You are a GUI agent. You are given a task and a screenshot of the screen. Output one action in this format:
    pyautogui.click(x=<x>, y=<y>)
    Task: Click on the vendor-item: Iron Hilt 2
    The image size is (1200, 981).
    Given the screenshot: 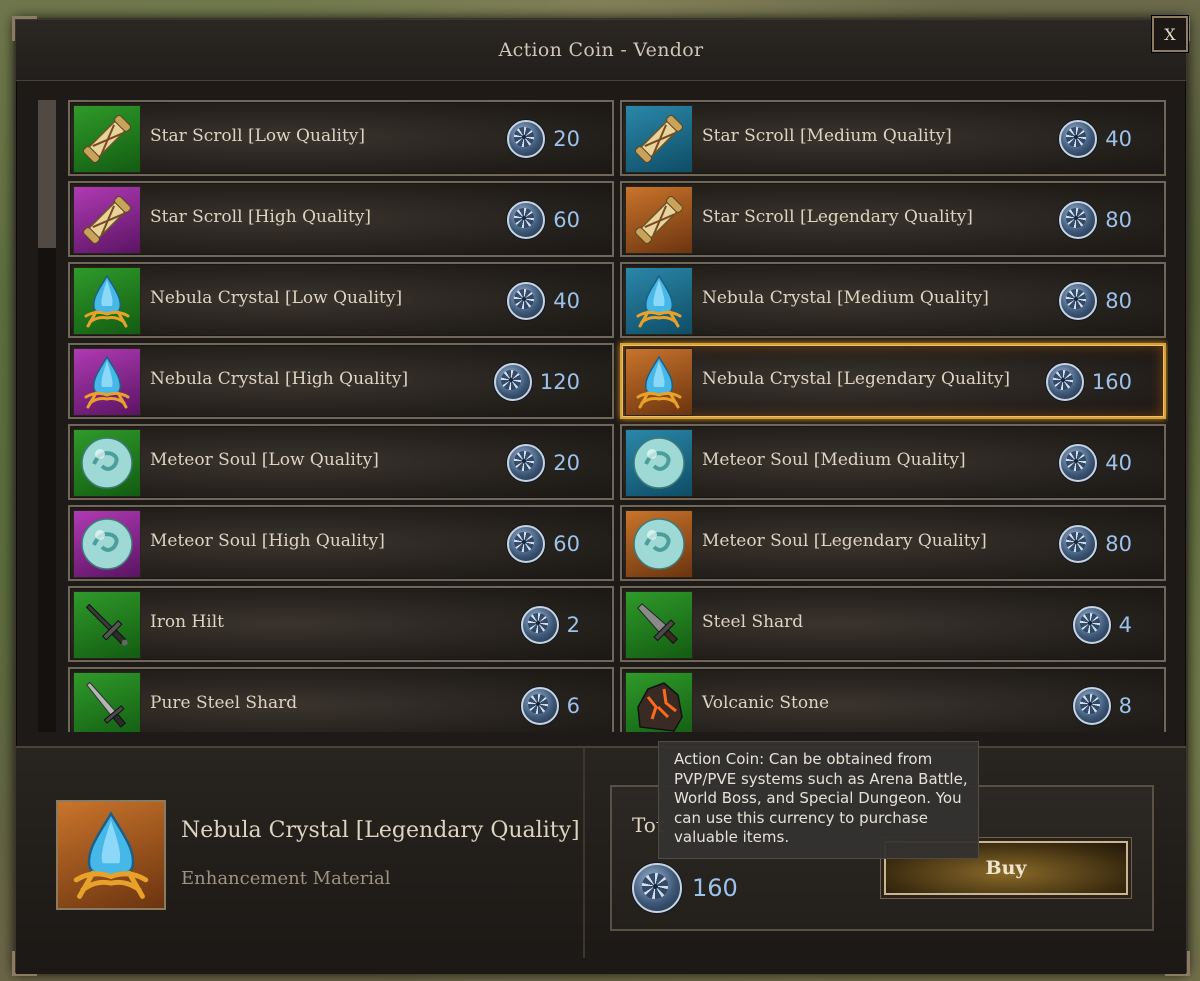 What is the action you would take?
    pyautogui.click(x=341, y=624)
    